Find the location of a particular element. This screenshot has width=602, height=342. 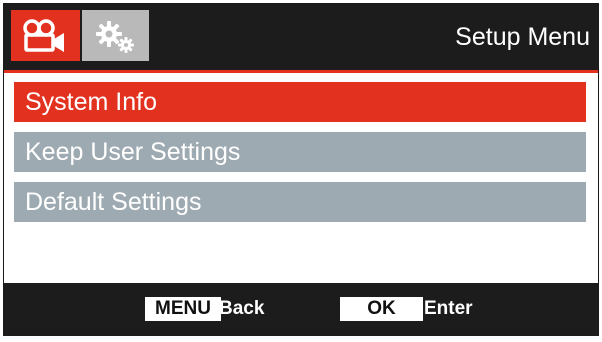

menu-item-default-settings: Default Settings is located at coordinates (300, 202).